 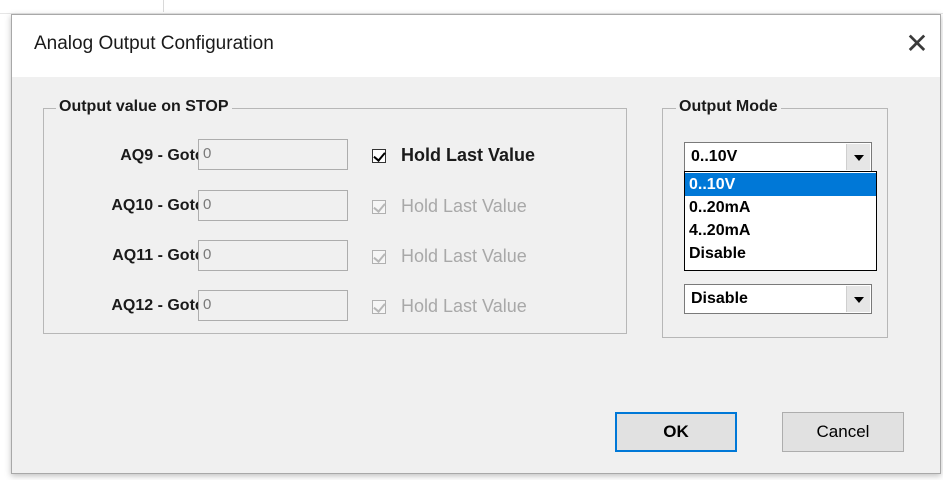 I want to click on close-icon: ✕, so click(x=917, y=44).